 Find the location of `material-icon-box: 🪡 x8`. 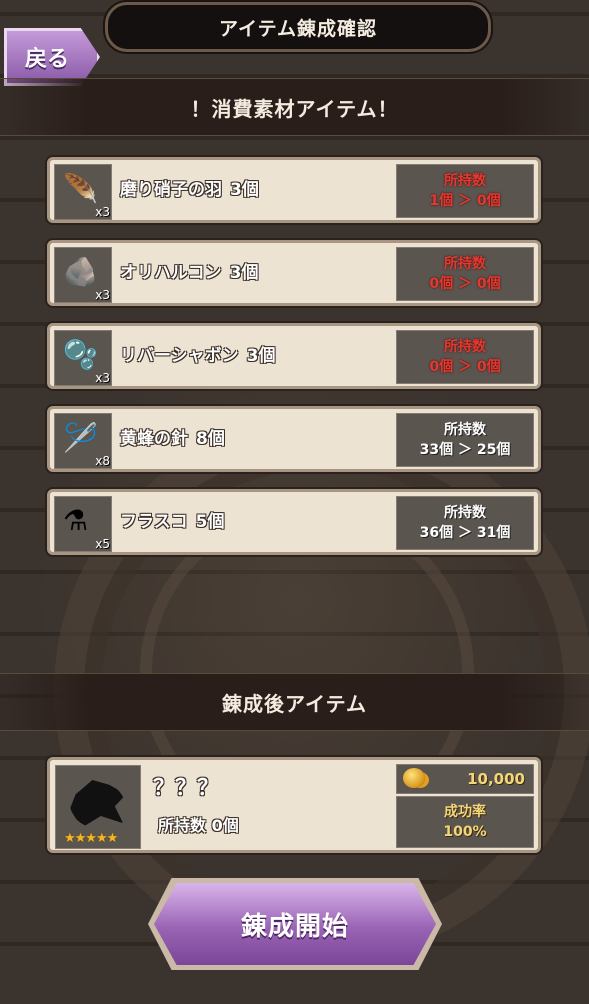

material-icon-box: 🪡 x8 is located at coordinates (83, 441).